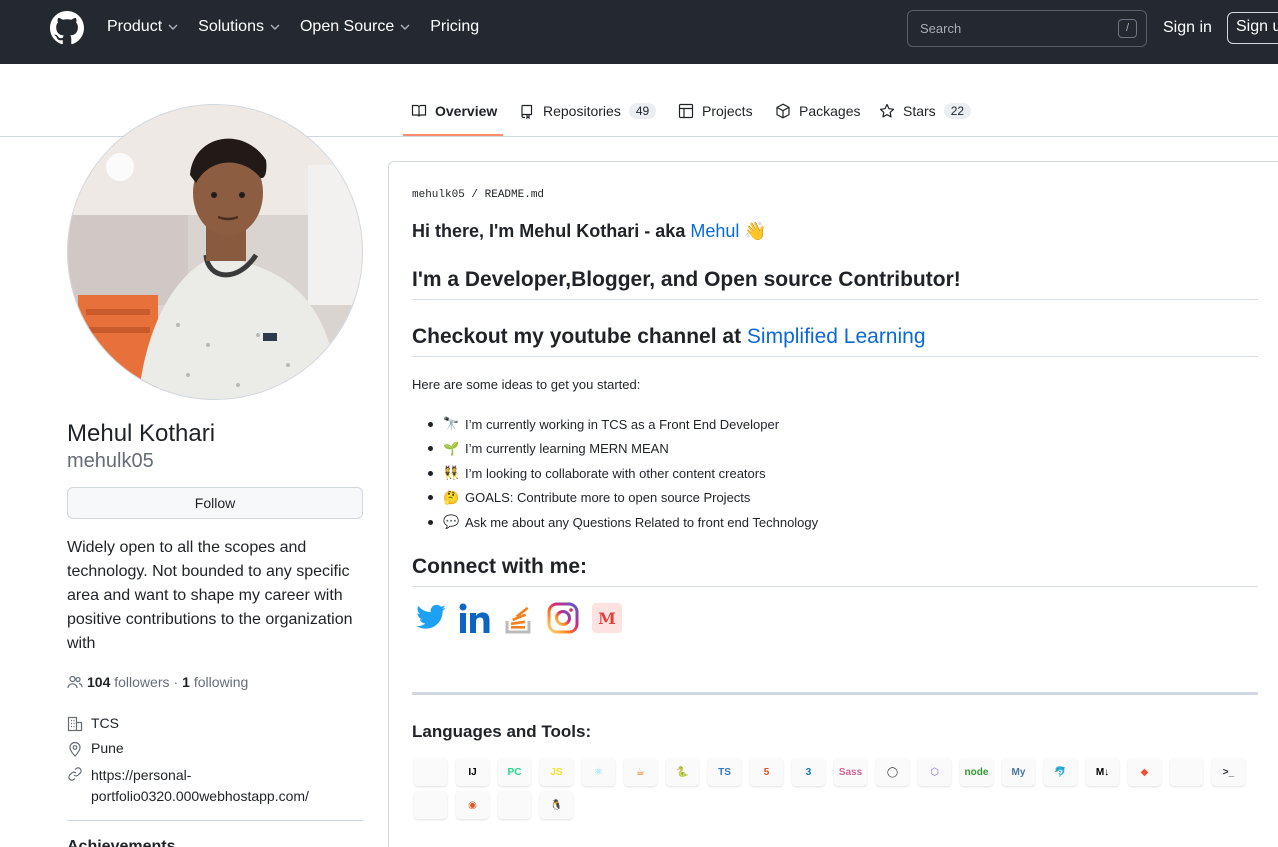 The width and height of the screenshot is (1278, 847). Describe the element at coordinates (957, 111) in the screenshot. I see `stars-count-badge: 22` at that location.